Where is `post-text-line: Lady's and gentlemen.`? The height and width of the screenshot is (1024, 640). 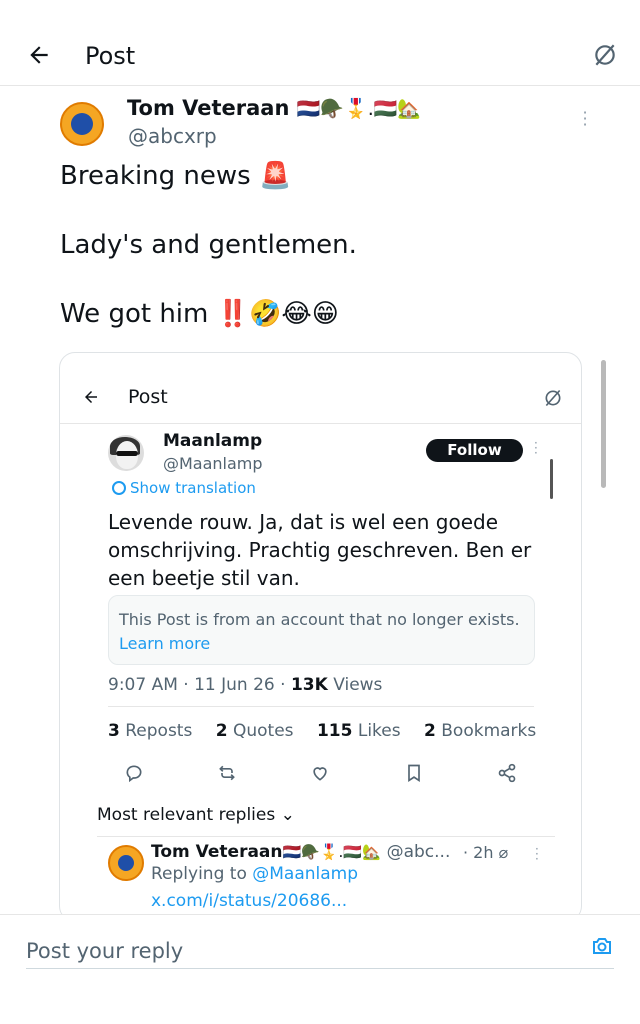
post-text-line: Lady's and gentlemen. is located at coordinates (208, 245).